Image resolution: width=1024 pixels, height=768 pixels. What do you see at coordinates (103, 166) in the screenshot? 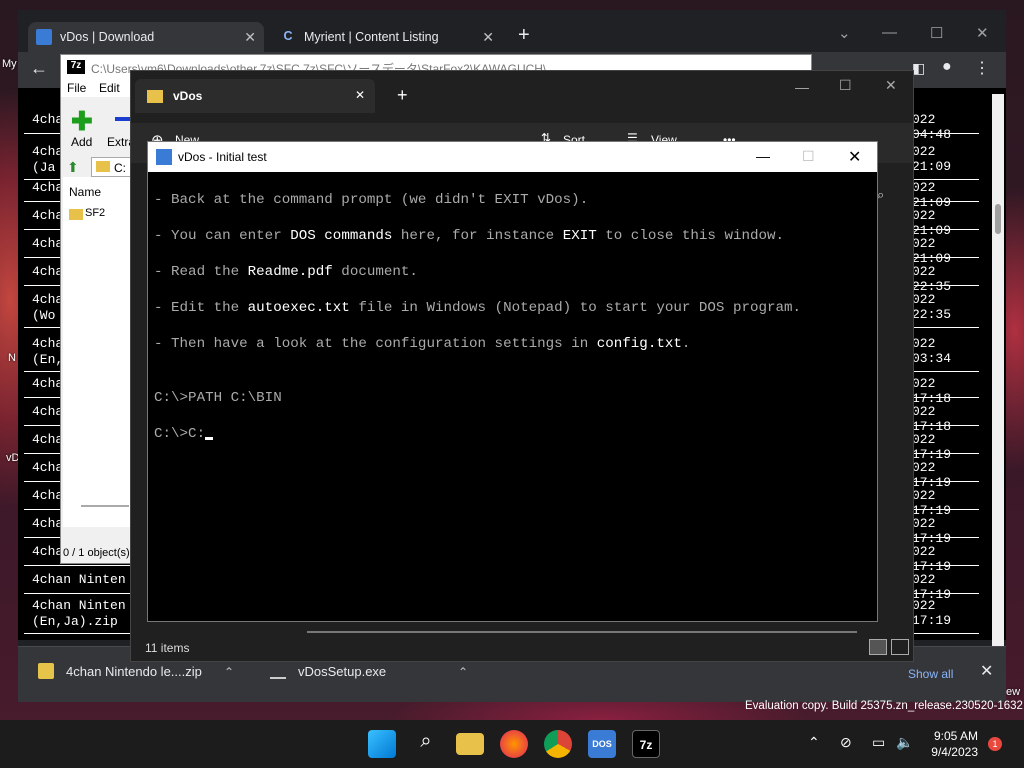
I see `folder-icon` at bounding box center [103, 166].